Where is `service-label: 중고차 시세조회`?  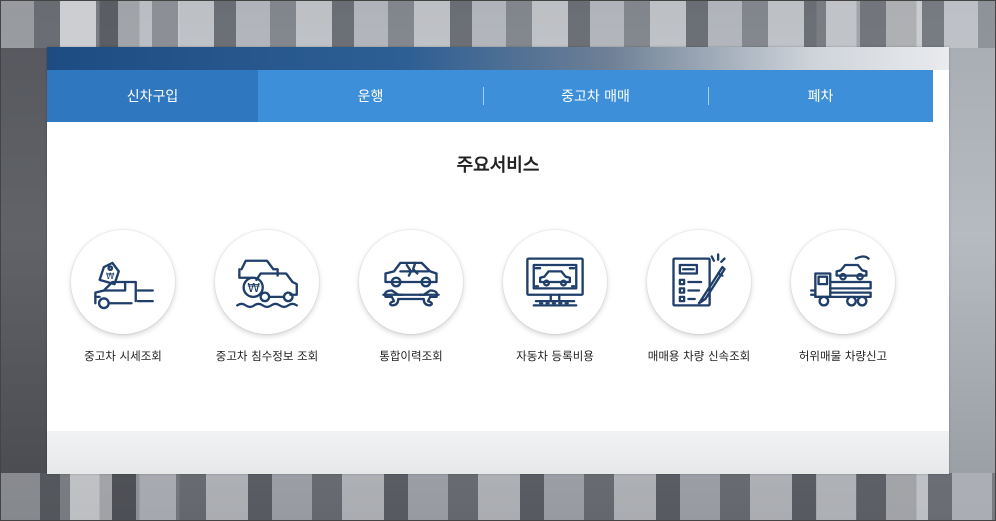 service-label: 중고차 시세조회 is located at coordinates (123, 356).